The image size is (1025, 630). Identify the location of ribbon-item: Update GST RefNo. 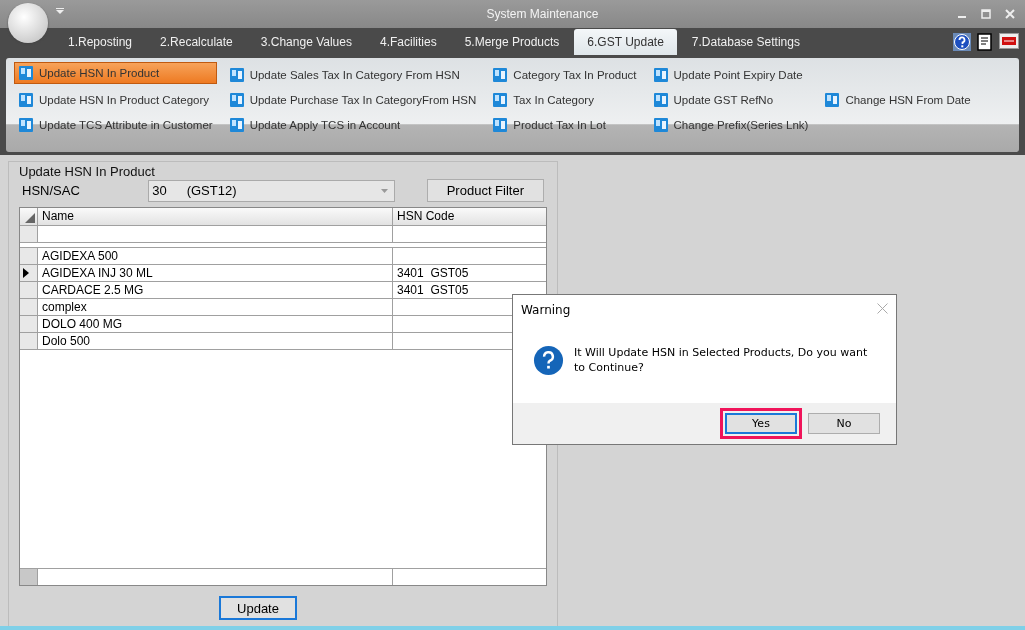
(730, 99).